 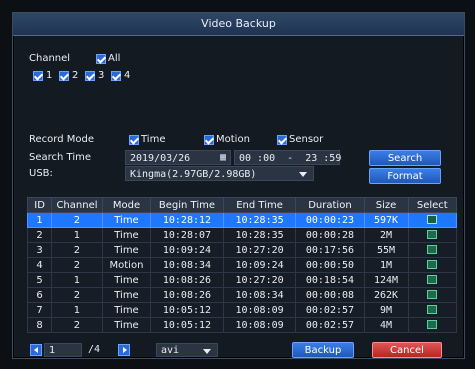 What do you see at coordinates (288, 157) in the screenshot?
I see `time-range-field: 00 :00 - 23 :59` at bounding box center [288, 157].